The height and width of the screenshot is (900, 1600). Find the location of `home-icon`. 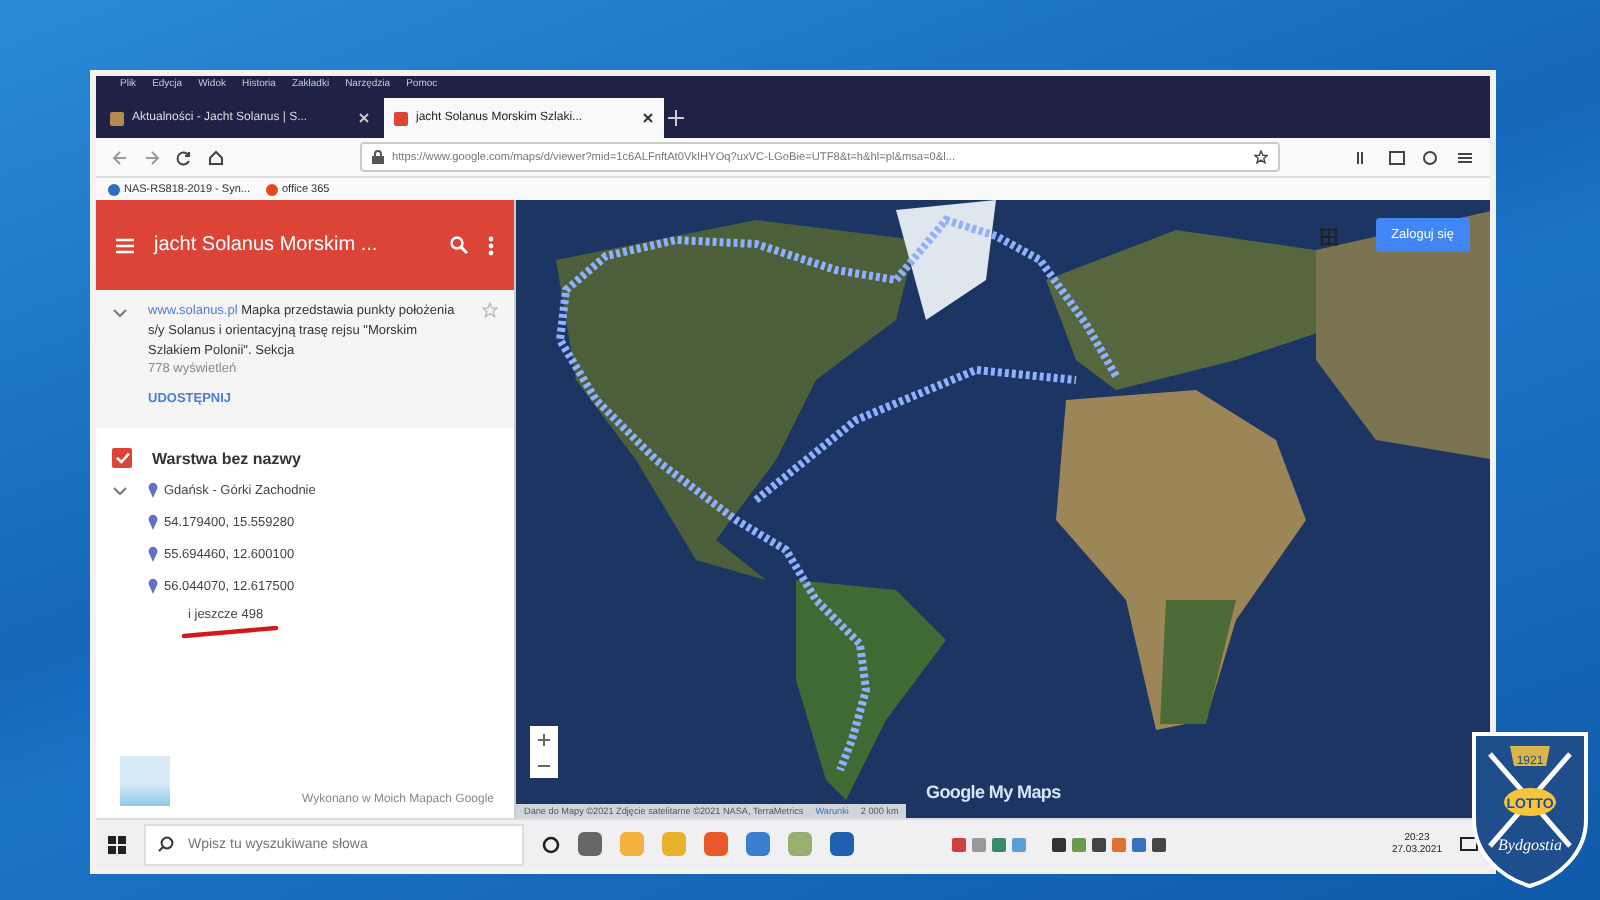

home-icon is located at coordinates (216, 157).